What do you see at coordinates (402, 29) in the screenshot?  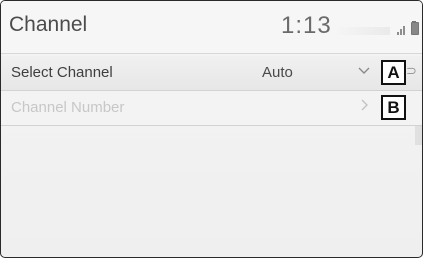 I see `signal-icon` at bounding box center [402, 29].